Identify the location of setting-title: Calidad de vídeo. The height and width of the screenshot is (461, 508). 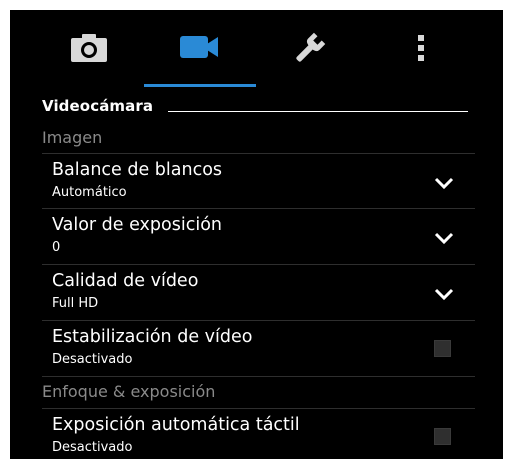
(125, 281).